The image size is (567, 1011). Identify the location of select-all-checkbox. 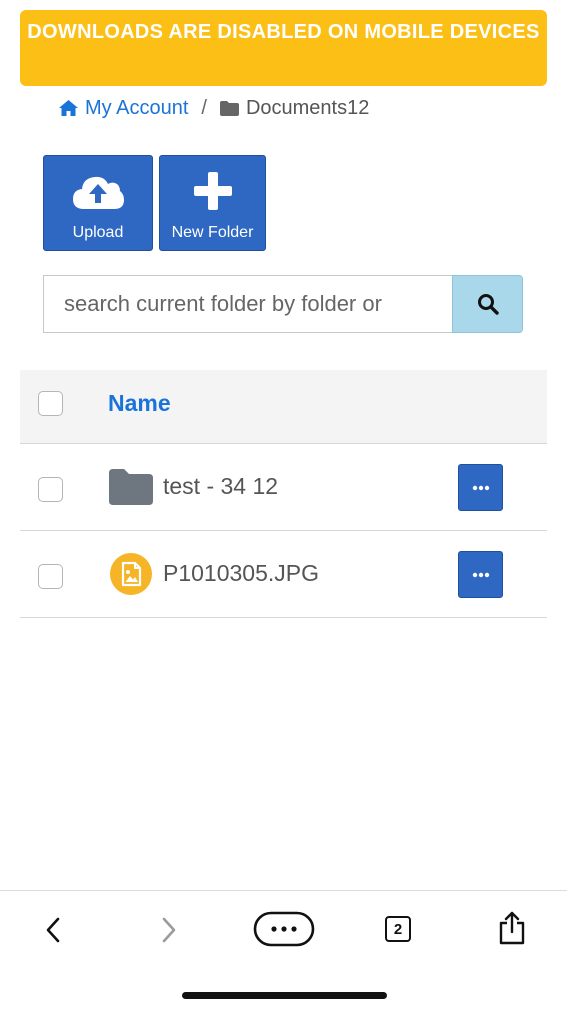
(50, 403).